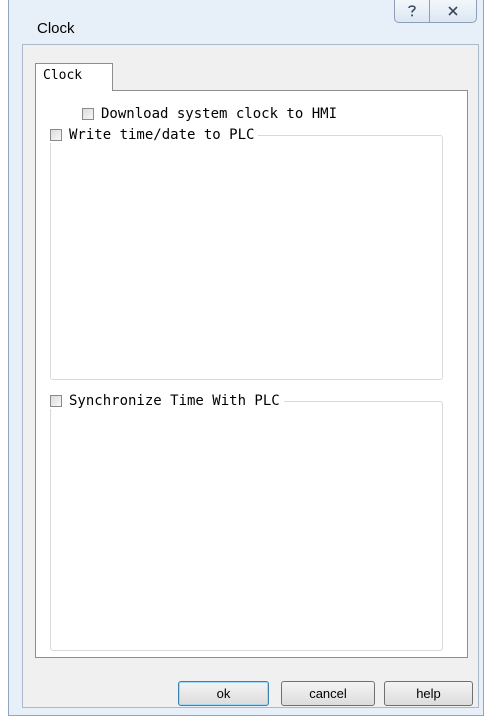 This screenshot has width=486, height=722. Describe the element at coordinates (88, 114) in the screenshot. I see `download-clock-checkbox` at that location.